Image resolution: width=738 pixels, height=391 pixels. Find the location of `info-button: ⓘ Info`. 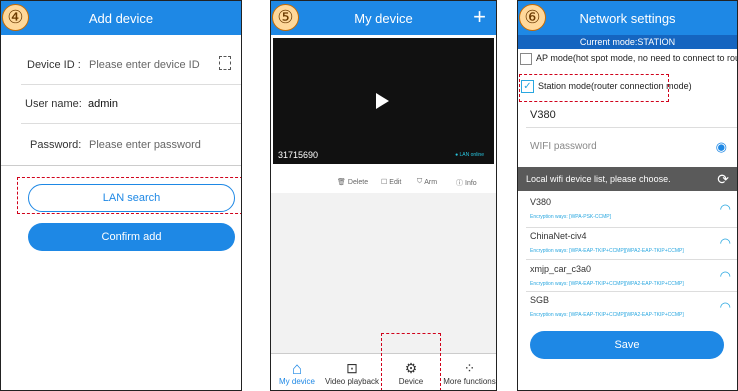

info-button: ⓘ Info is located at coordinates (466, 183).